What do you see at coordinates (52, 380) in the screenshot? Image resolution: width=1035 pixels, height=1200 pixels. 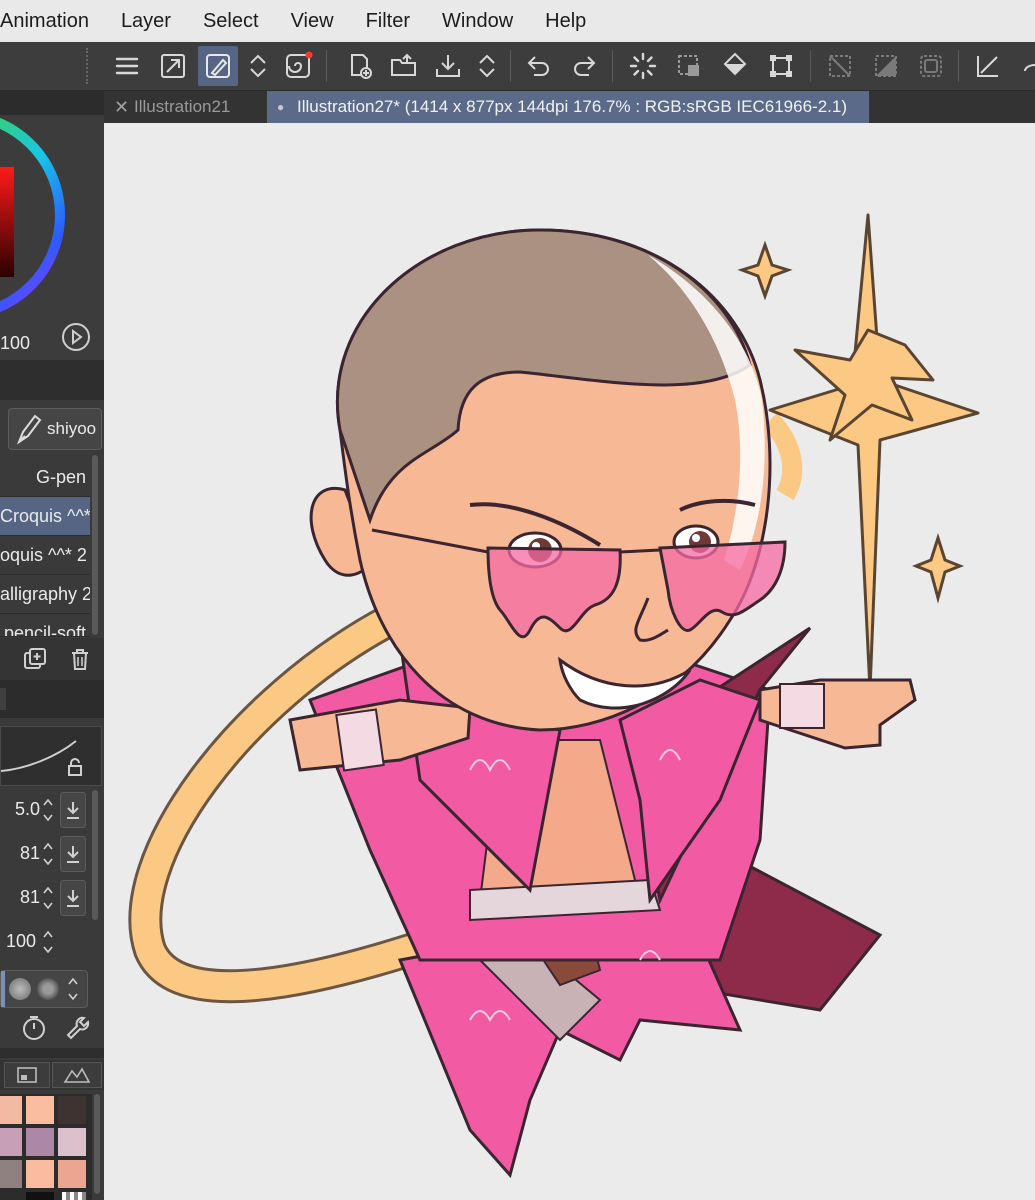 I see `panel-divider` at bounding box center [52, 380].